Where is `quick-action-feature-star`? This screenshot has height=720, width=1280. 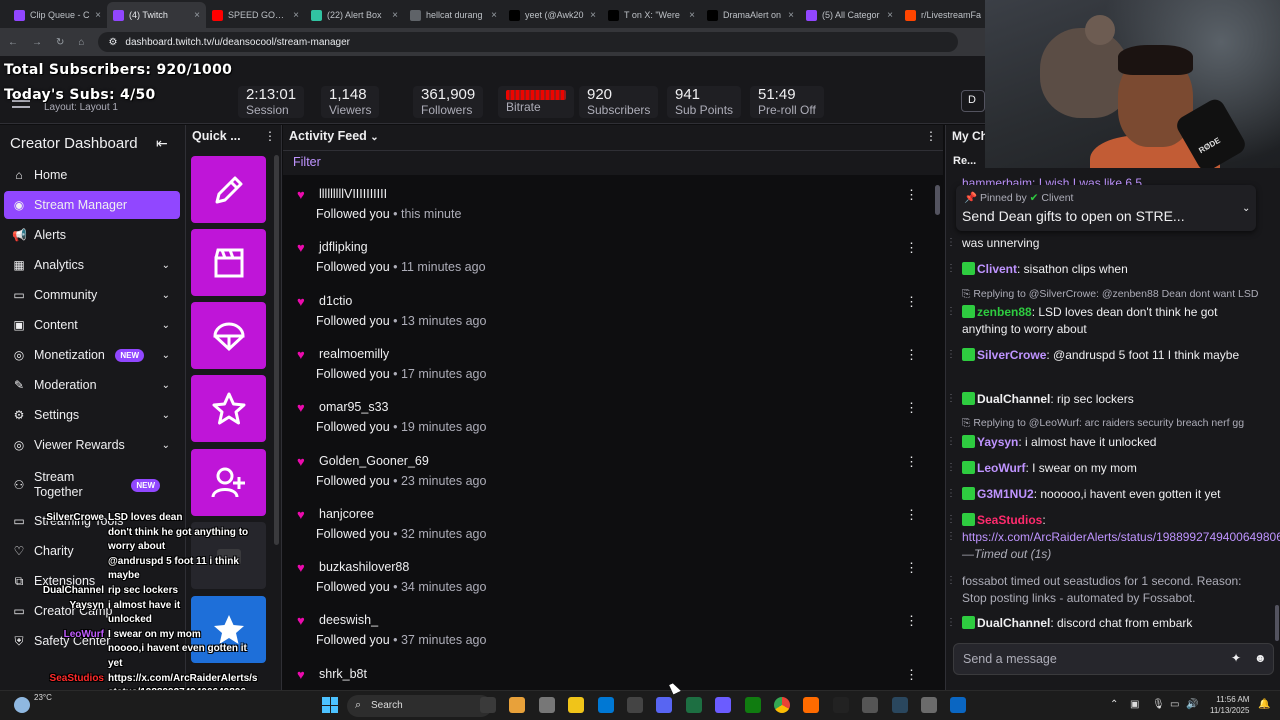 quick-action-feature-star is located at coordinates (228, 408).